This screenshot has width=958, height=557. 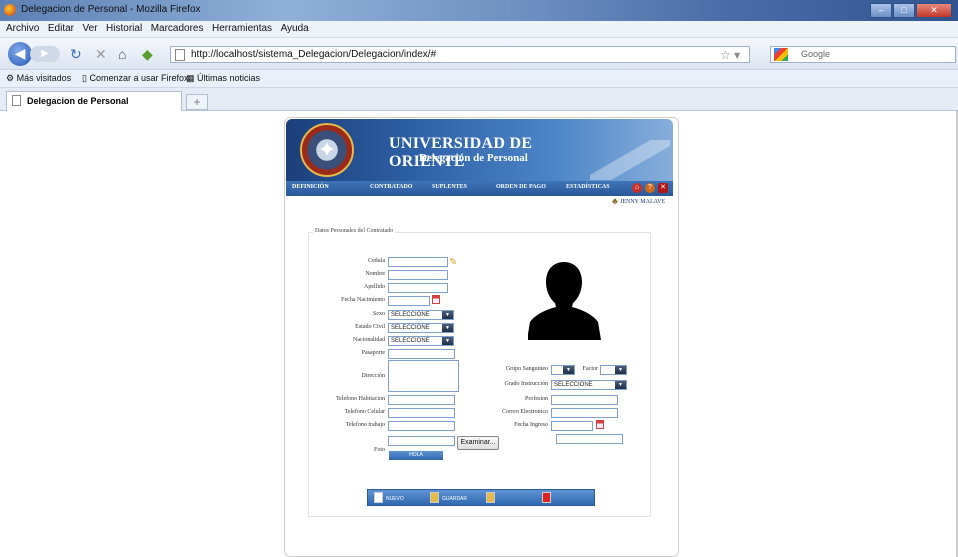 What do you see at coordinates (521, 187) in the screenshot?
I see `nav-orden-de-pago: ORDEN DE PAGO` at bounding box center [521, 187].